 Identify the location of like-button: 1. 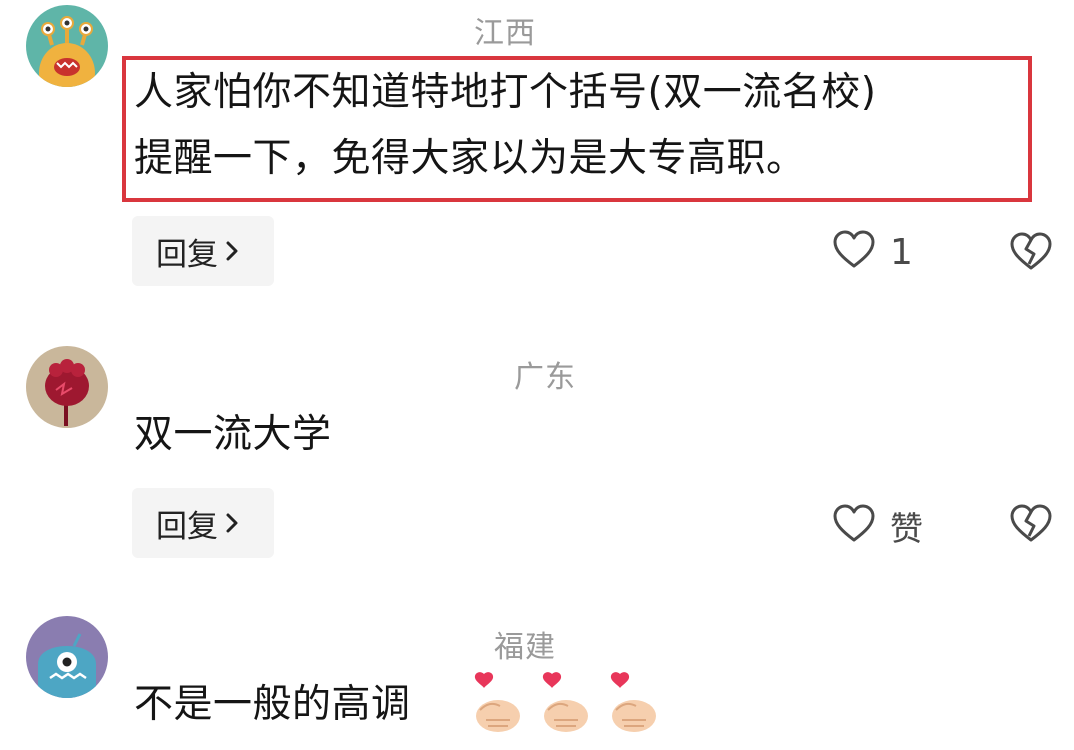
(872, 252).